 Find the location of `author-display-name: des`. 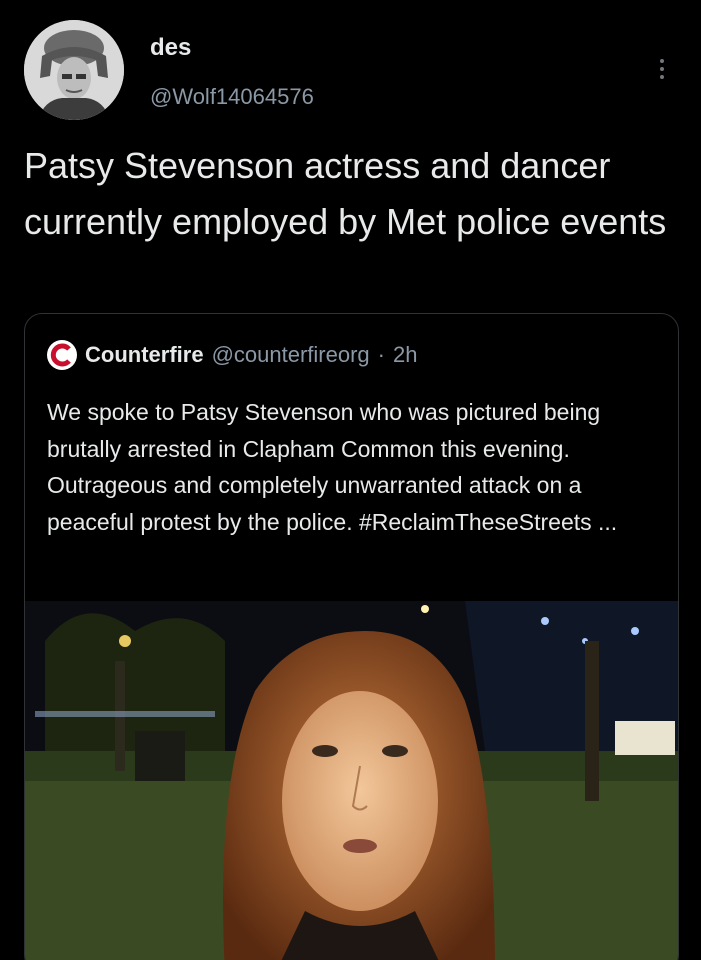

author-display-name: des is located at coordinates (170, 48).